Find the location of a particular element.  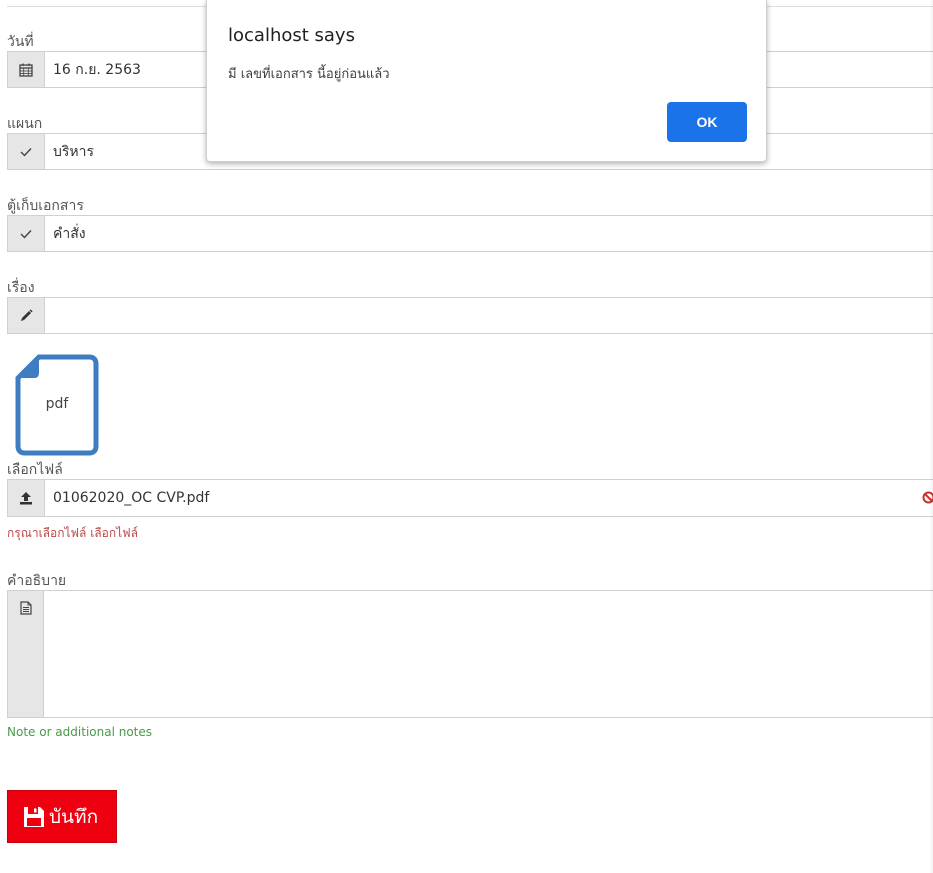

pdf-file-type-label: pdf is located at coordinates (57, 404).